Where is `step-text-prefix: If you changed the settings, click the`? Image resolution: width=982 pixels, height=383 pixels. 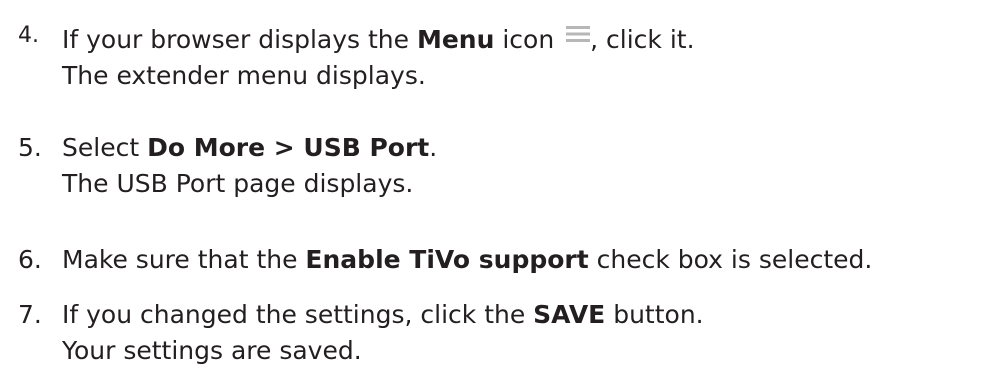 step-text-prefix: If you changed the settings, click the is located at coordinates (298, 314).